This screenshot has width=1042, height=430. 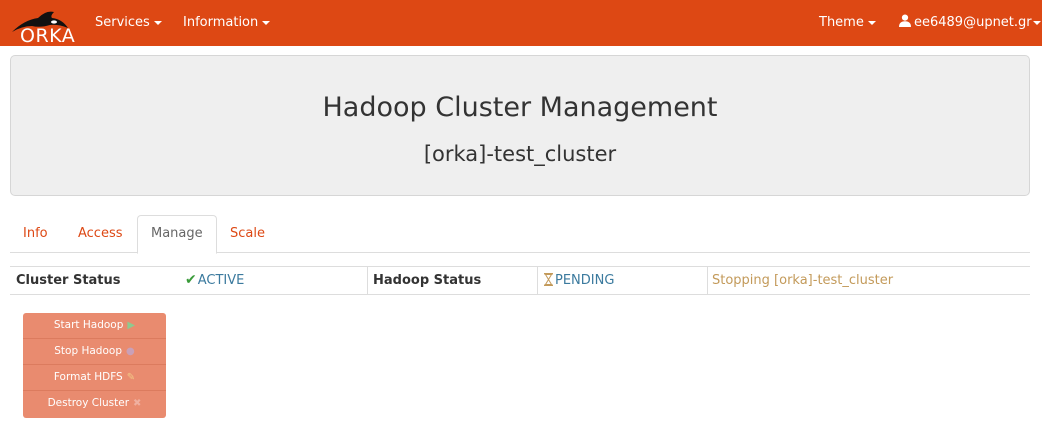 I want to click on hadoop-status-label: Hadoop Status, so click(x=424, y=280).